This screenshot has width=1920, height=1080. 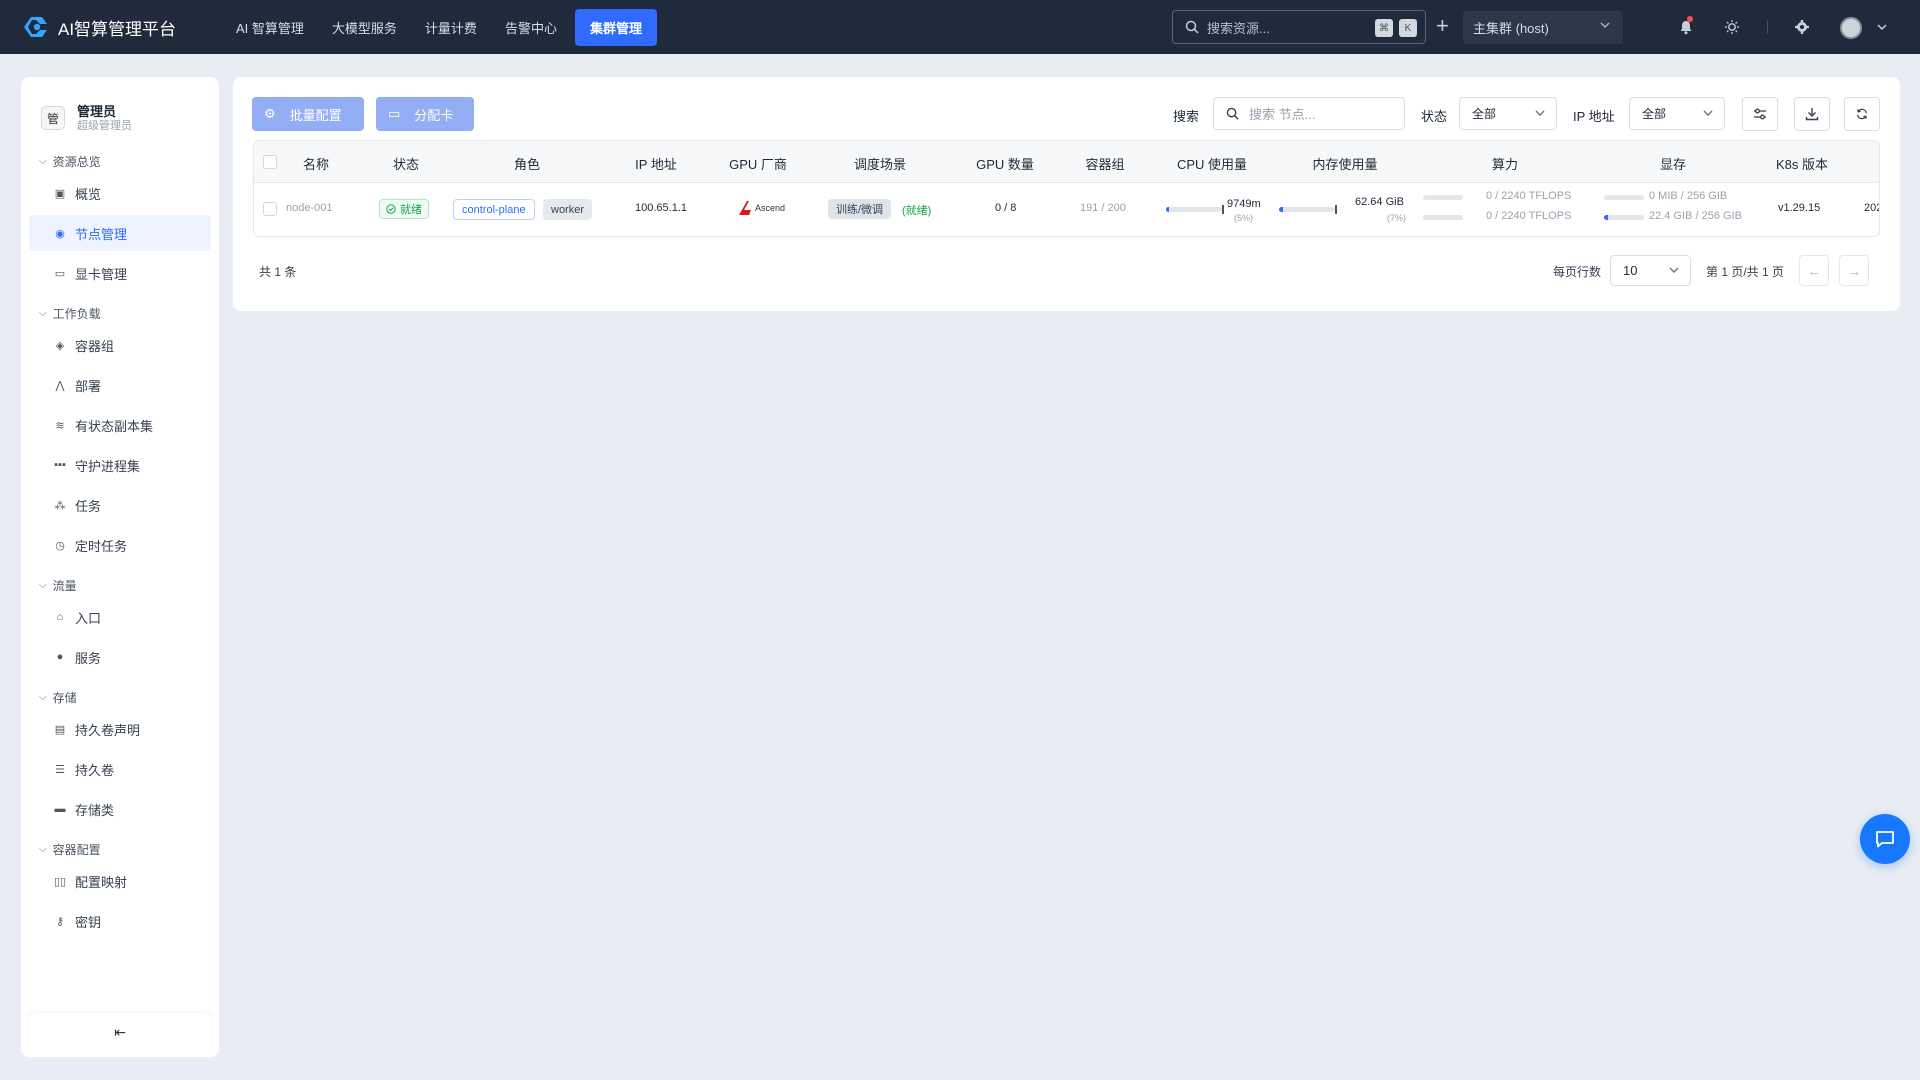 I want to click on notification-bell-icon, so click(x=1686, y=26).